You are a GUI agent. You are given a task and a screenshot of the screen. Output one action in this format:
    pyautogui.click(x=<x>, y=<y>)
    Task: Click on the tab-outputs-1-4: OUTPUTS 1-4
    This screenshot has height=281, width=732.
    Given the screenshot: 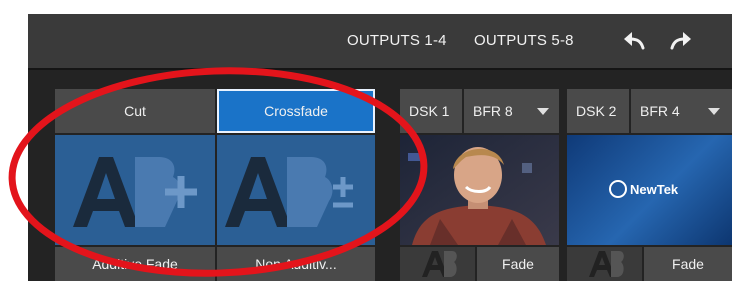 What is the action you would take?
    pyautogui.click(x=397, y=40)
    